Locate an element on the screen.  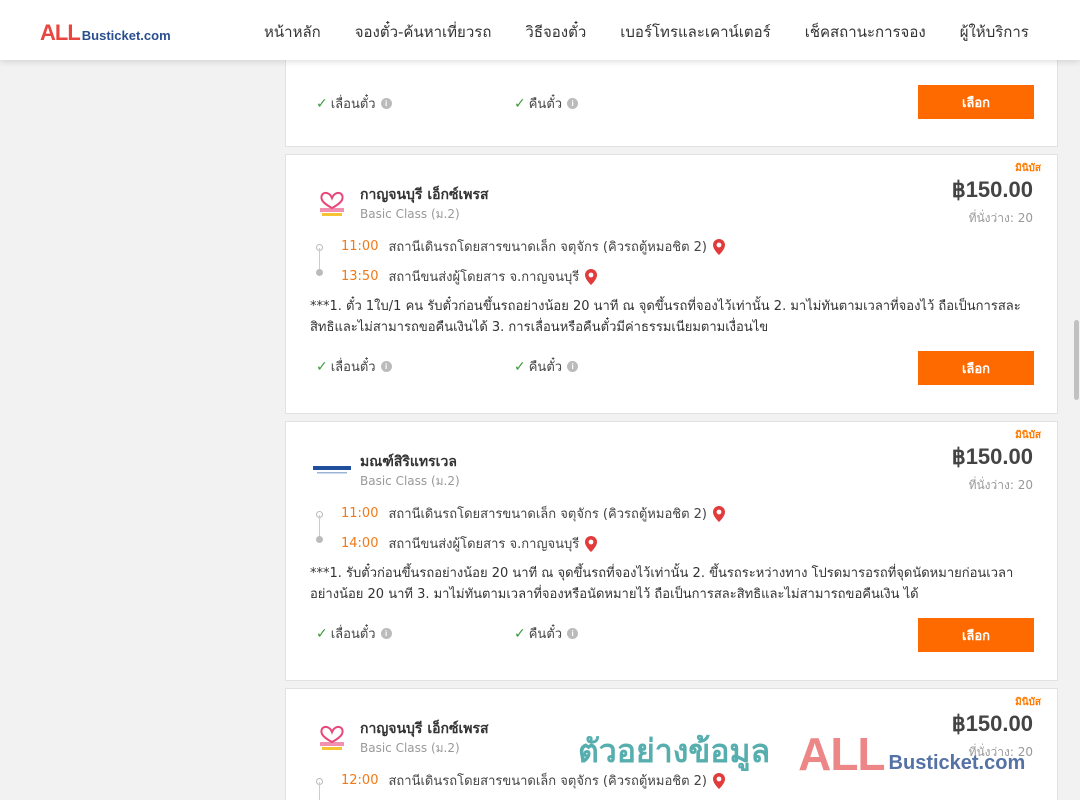
arrival-stop: 14:00 สถานีขนส่งผู้โดยสาร จ.กาญจนบุรี is located at coordinates (469, 543).